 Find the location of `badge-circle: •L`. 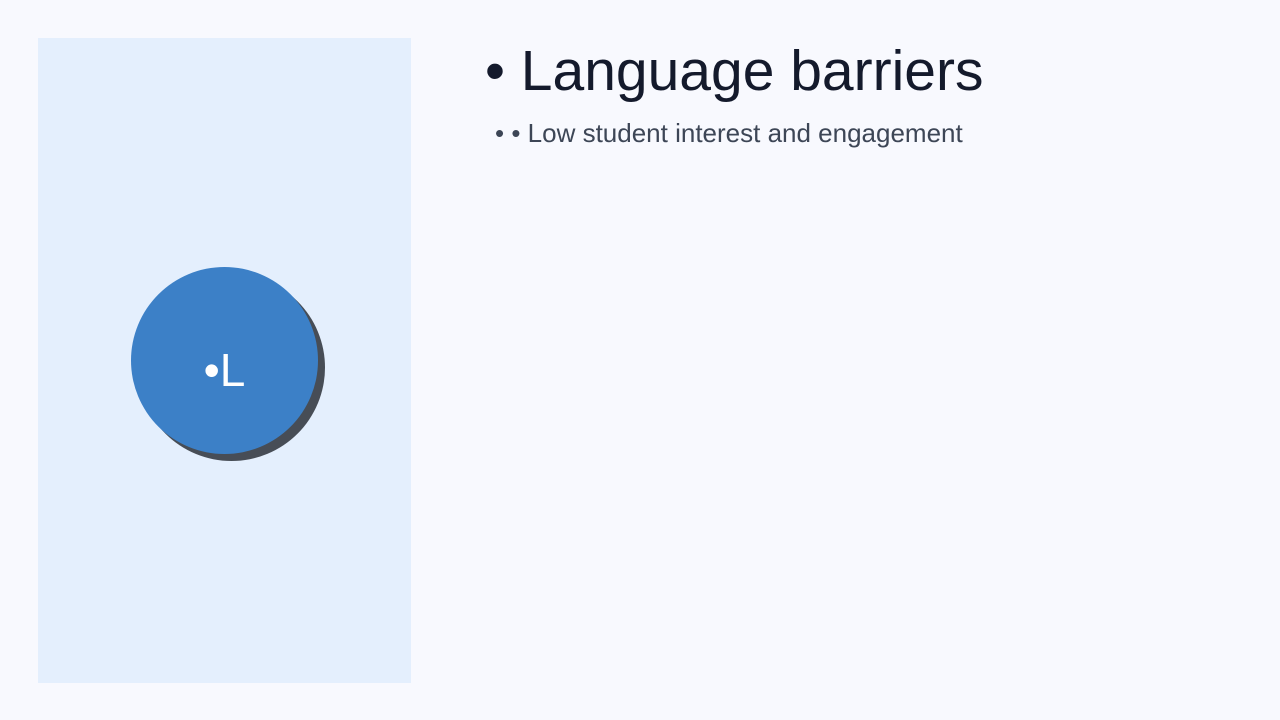

badge-circle: •L is located at coordinates (224, 360).